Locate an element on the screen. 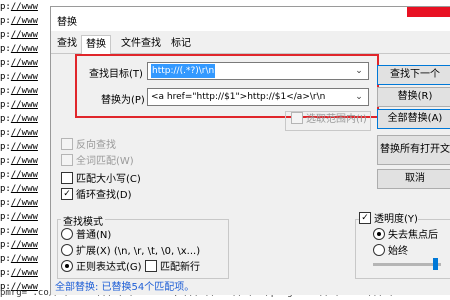 The image size is (450, 300). search-mode-title: 查找模式 is located at coordinates (83, 220).